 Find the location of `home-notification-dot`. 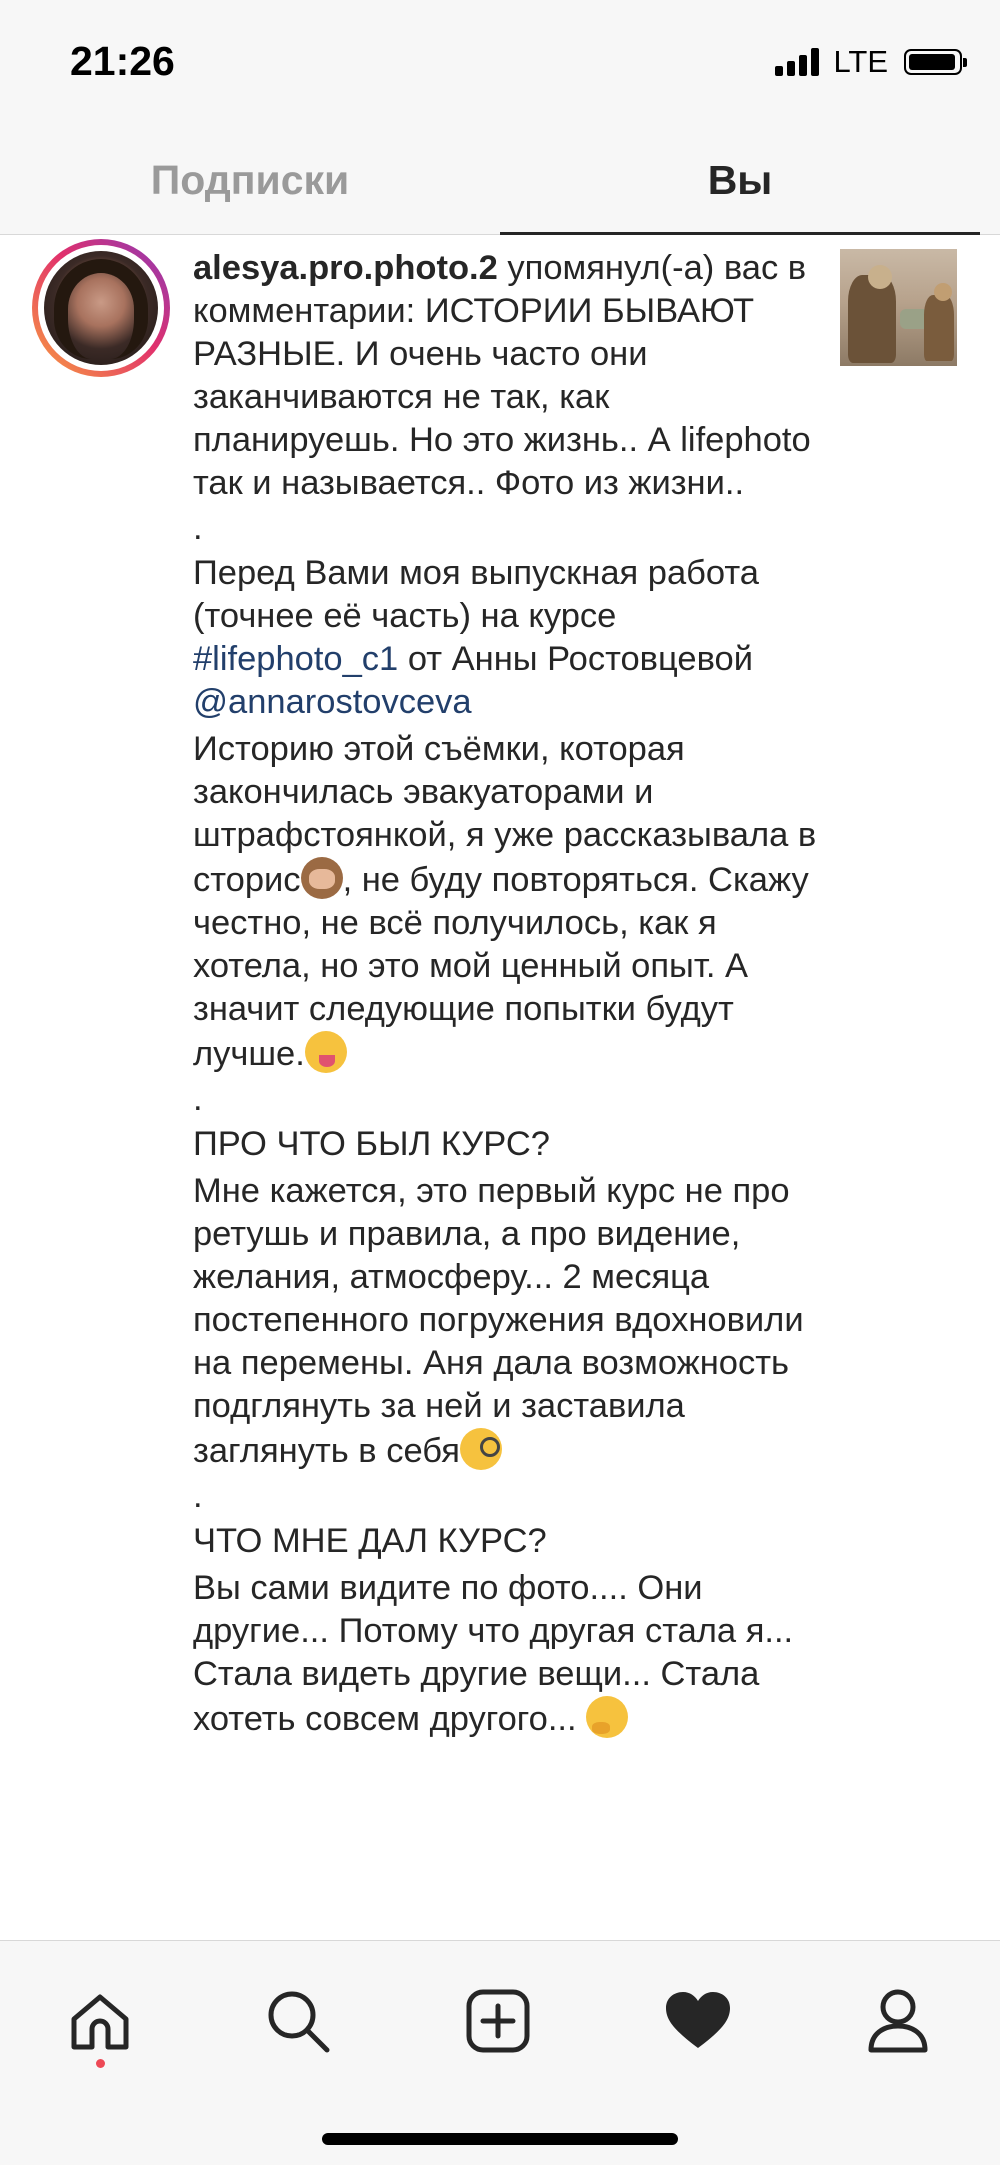

home-notification-dot is located at coordinates (100, 2063).